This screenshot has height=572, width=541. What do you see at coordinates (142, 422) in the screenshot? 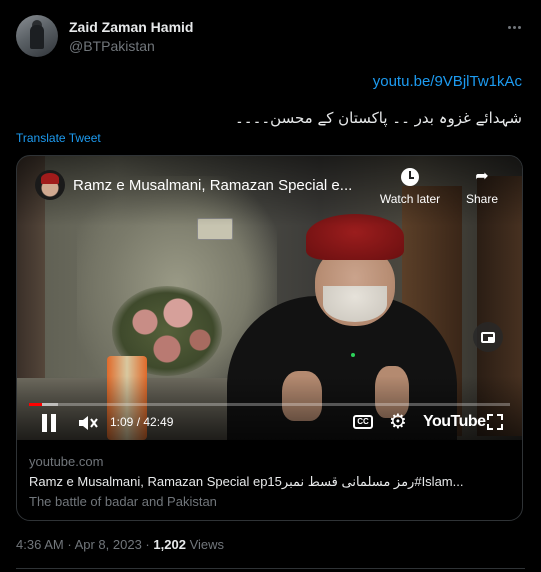
I see `video-time: 1:09 / 42:49` at bounding box center [142, 422].